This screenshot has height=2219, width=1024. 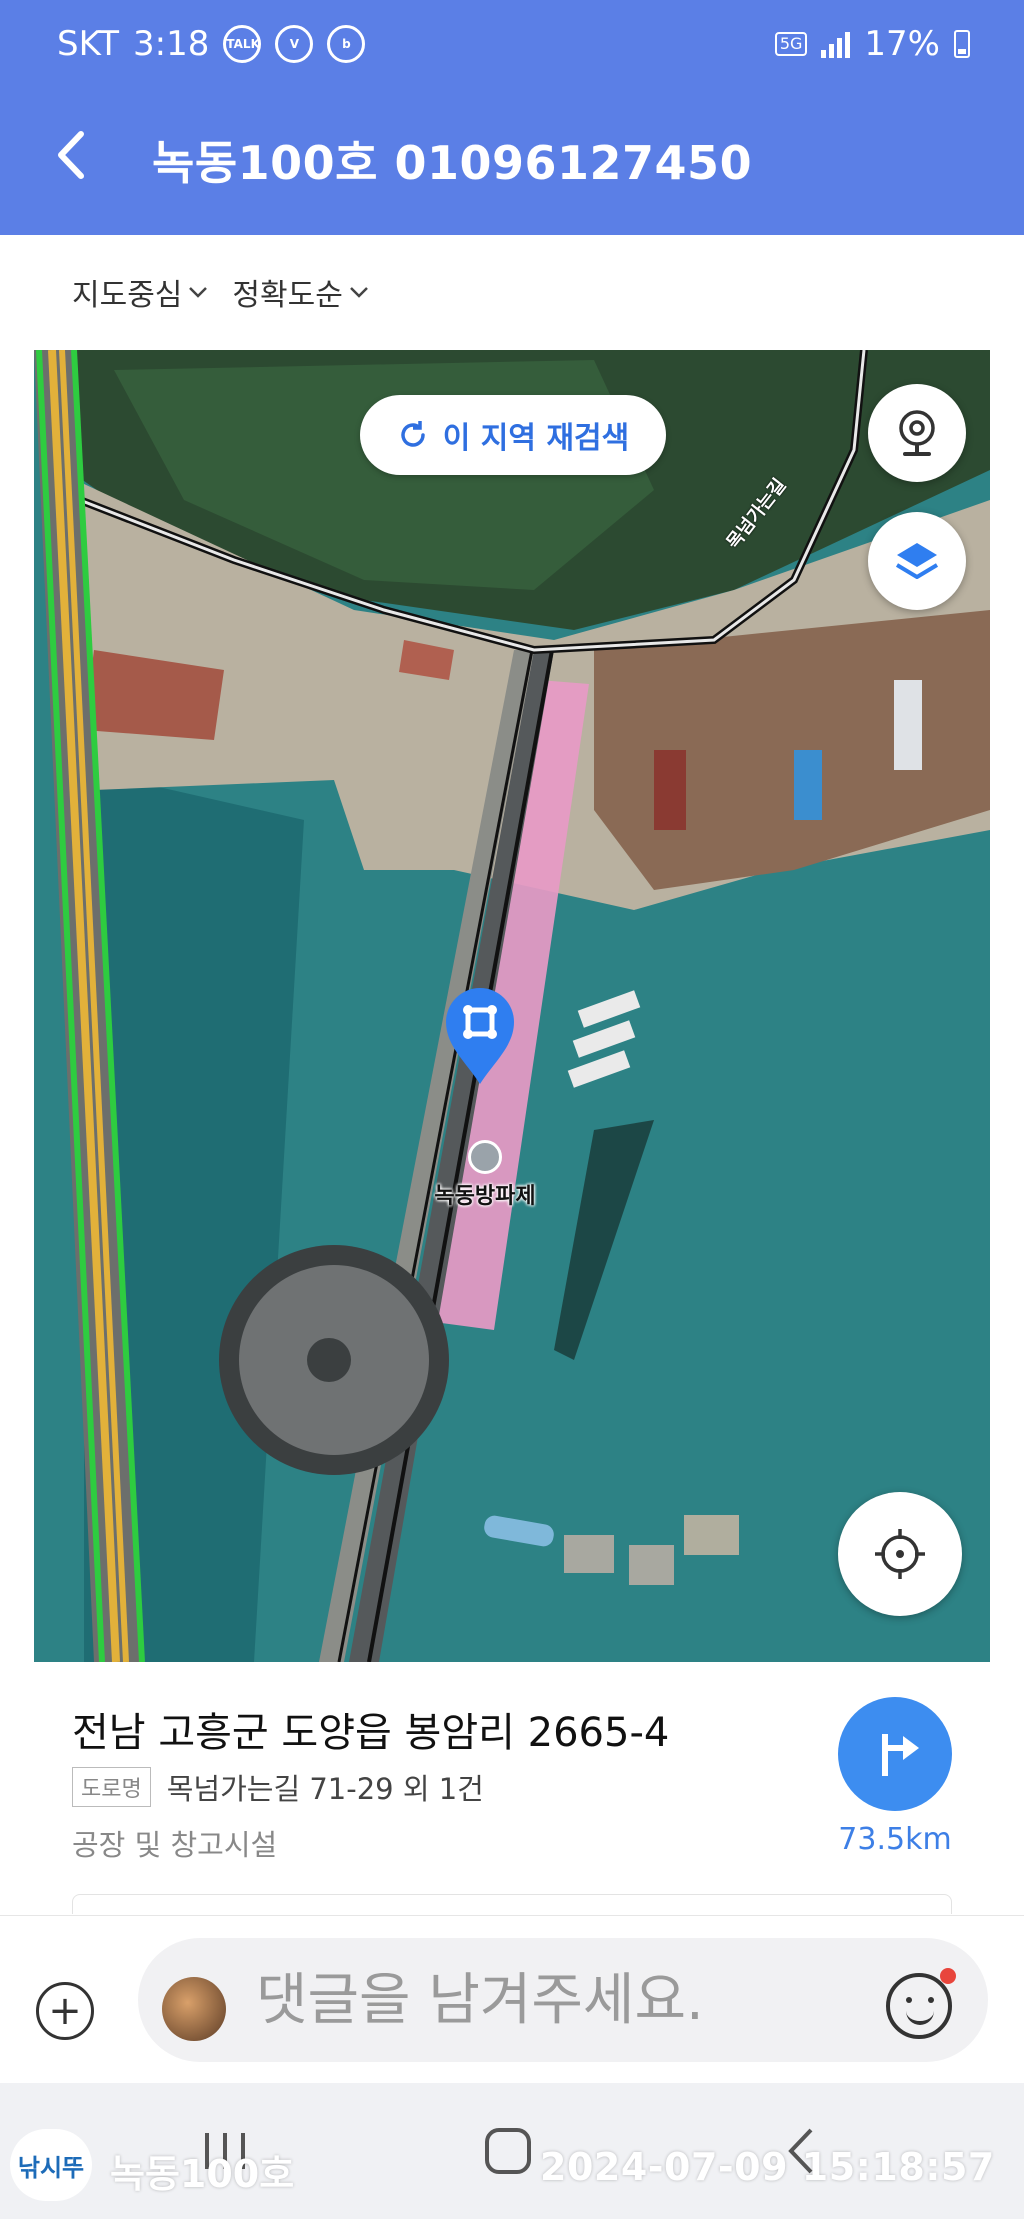 What do you see at coordinates (325, 1789) in the screenshot?
I see `road-address: 목넘가는길 71-29 외 1건` at bounding box center [325, 1789].